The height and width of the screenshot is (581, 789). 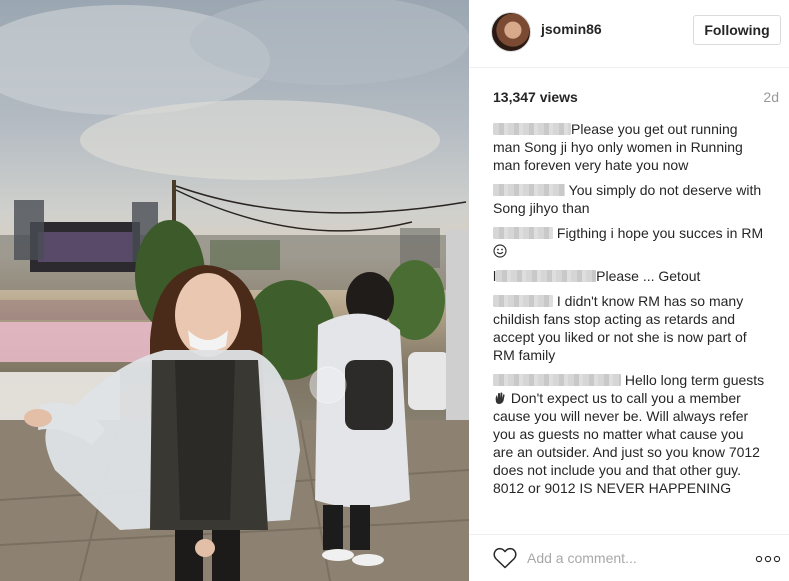 I want to click on following-button: Following, so click(x=737, y=30).